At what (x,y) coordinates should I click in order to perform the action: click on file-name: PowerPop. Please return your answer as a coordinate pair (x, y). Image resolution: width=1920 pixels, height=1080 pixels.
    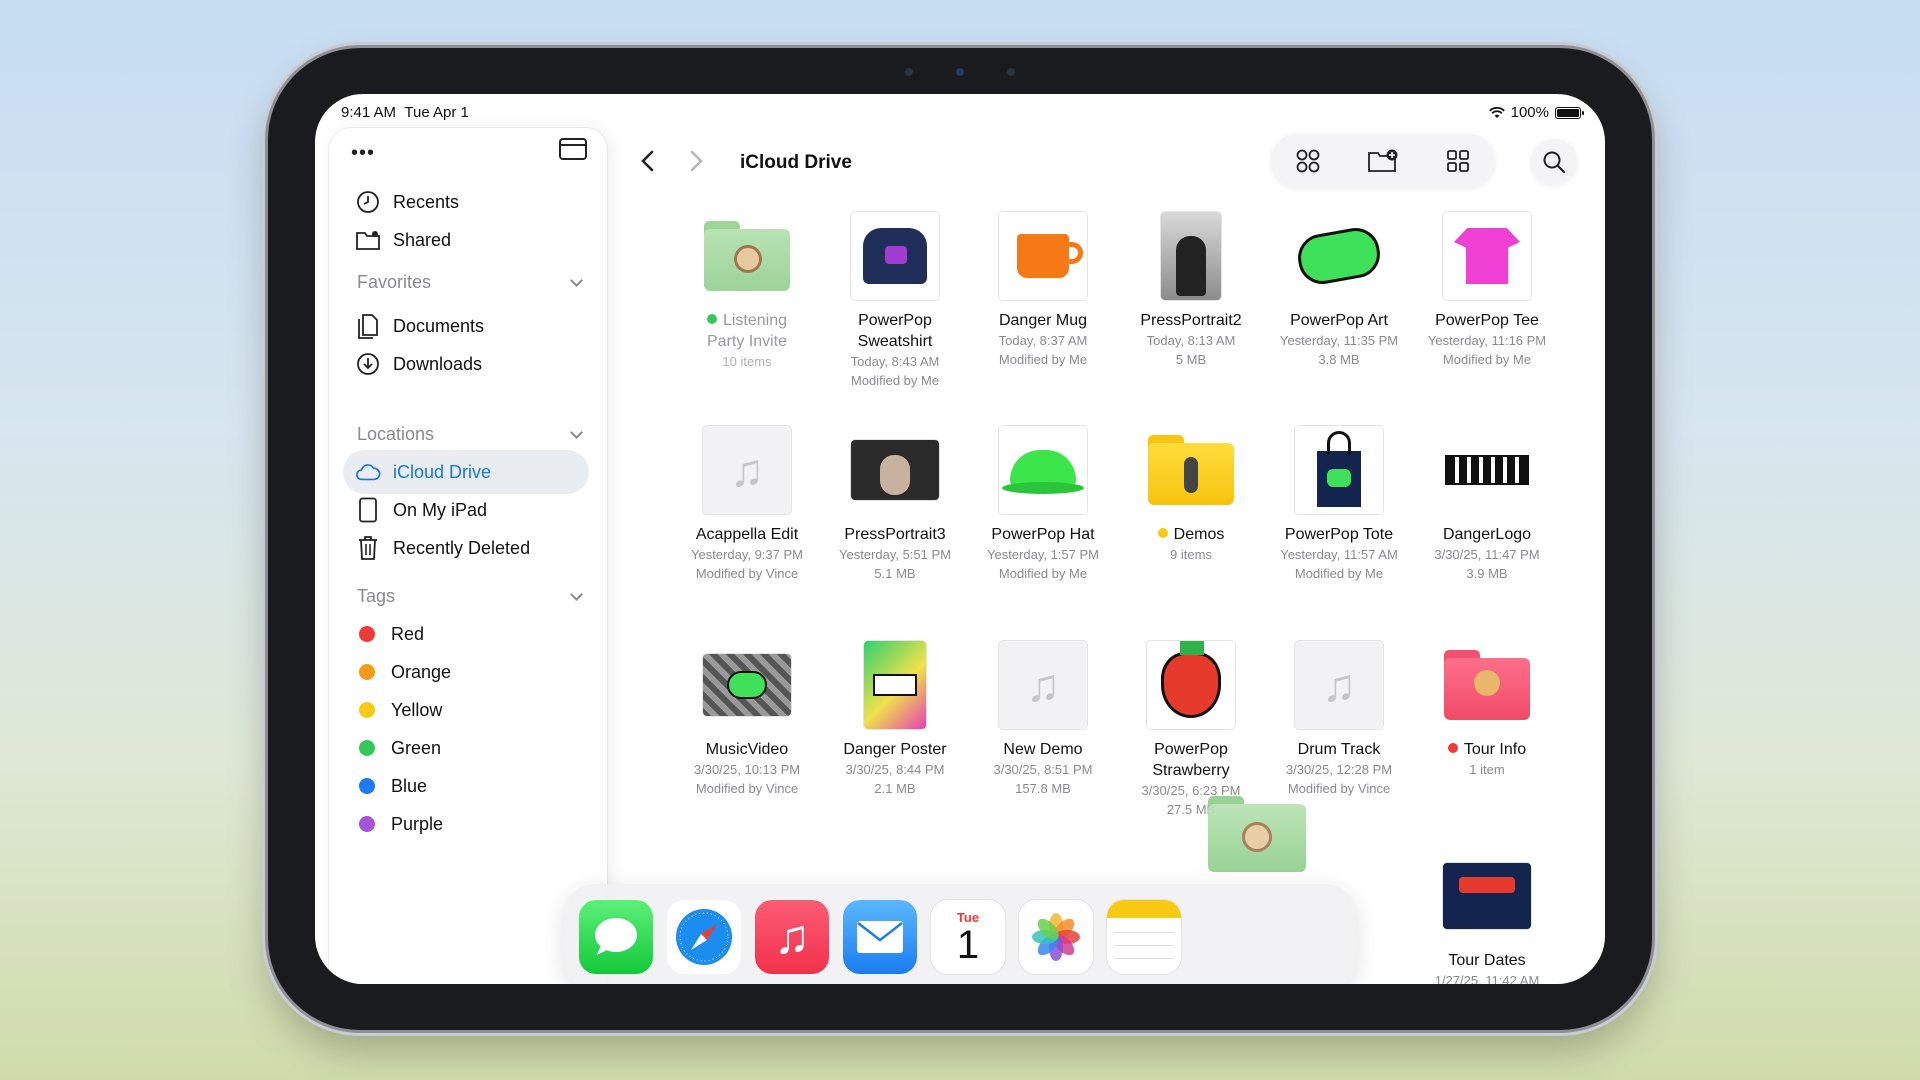
    Looking at the image, I should click on (895, 320).